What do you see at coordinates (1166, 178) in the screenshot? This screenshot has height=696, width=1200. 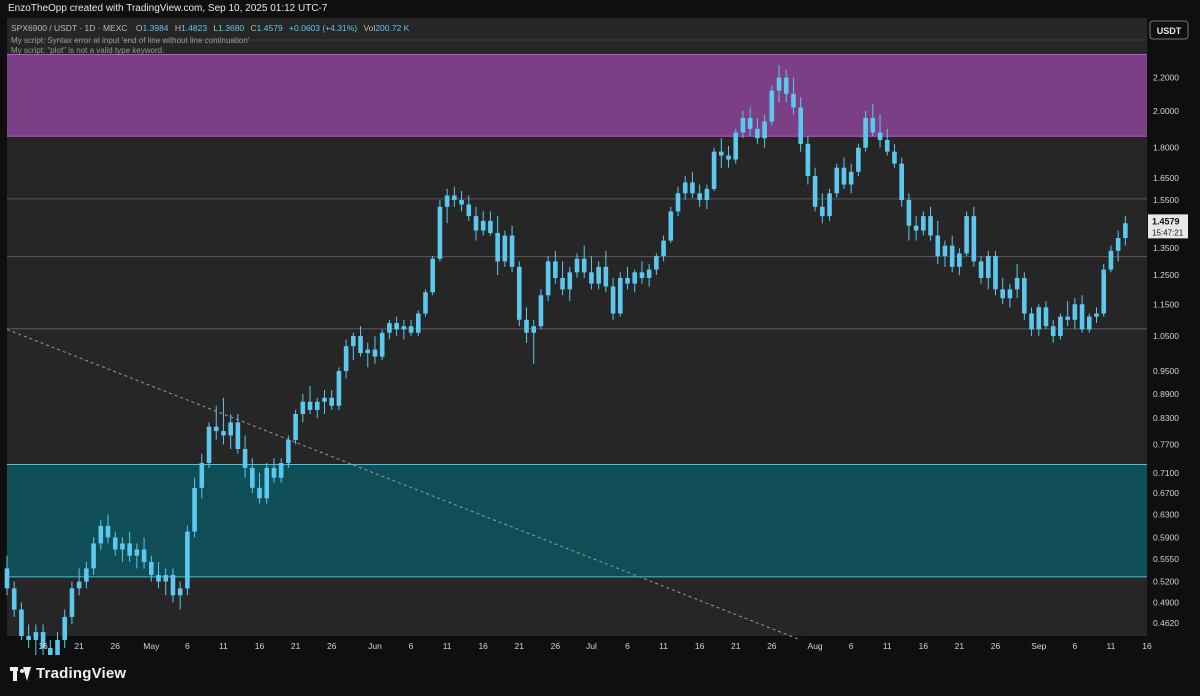 I see `price-tick-label: 1.6500` at bounding box center [1166, 178].